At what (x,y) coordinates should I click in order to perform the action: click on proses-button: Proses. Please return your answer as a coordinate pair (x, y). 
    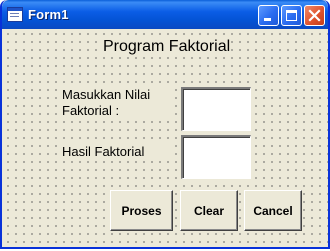
    Looking at the image, I should click on (141, 210).